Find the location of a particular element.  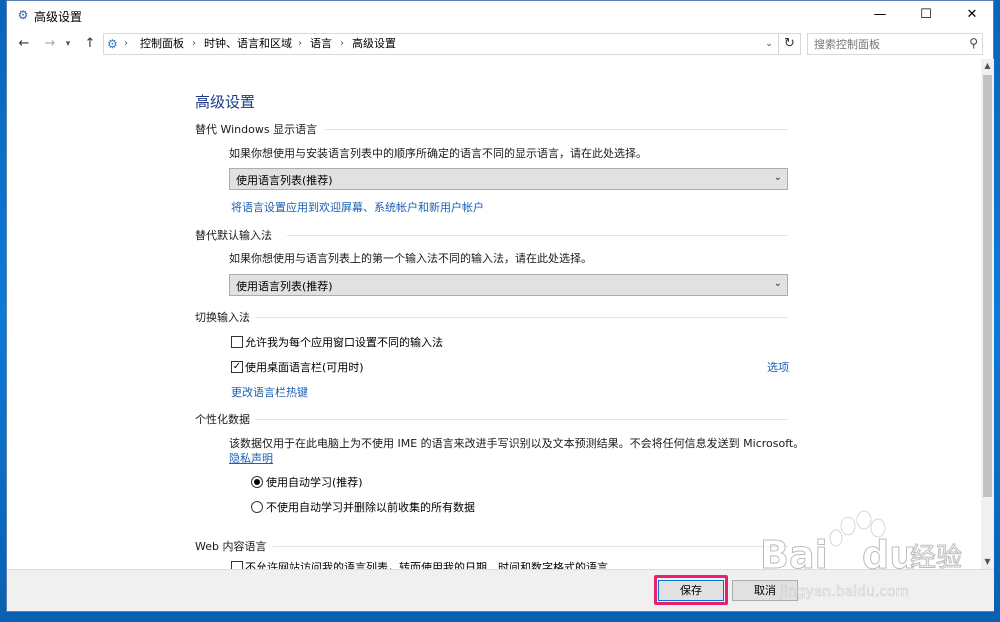

maximize-icon: ☐ is located at coordinates (926, 15).